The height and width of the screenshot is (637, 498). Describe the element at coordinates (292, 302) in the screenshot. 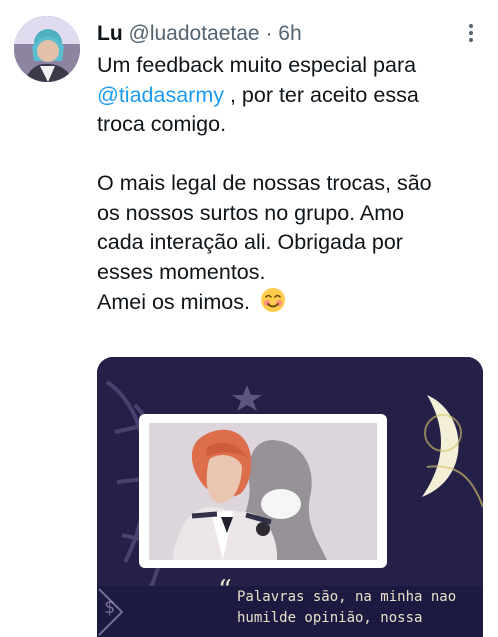

I see `tweet-line: Amei os mimos.` at that location.